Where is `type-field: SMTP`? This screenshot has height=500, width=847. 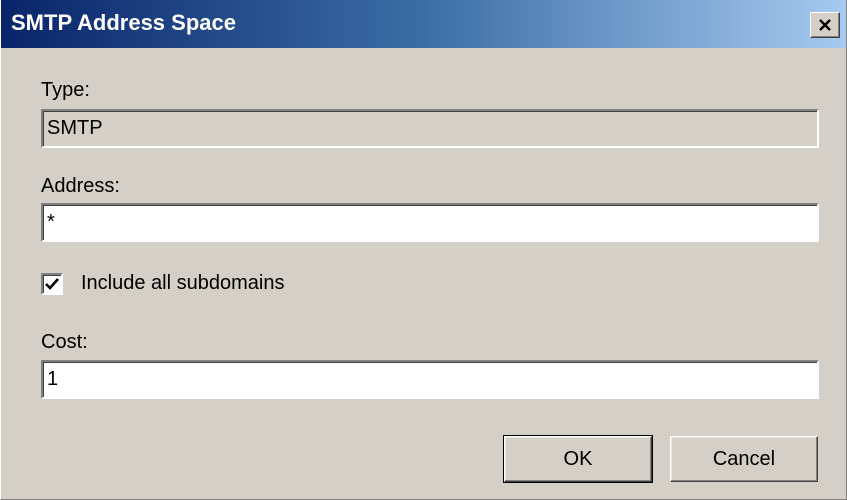 type-field: SMTP is located at coordinates (430, 128).